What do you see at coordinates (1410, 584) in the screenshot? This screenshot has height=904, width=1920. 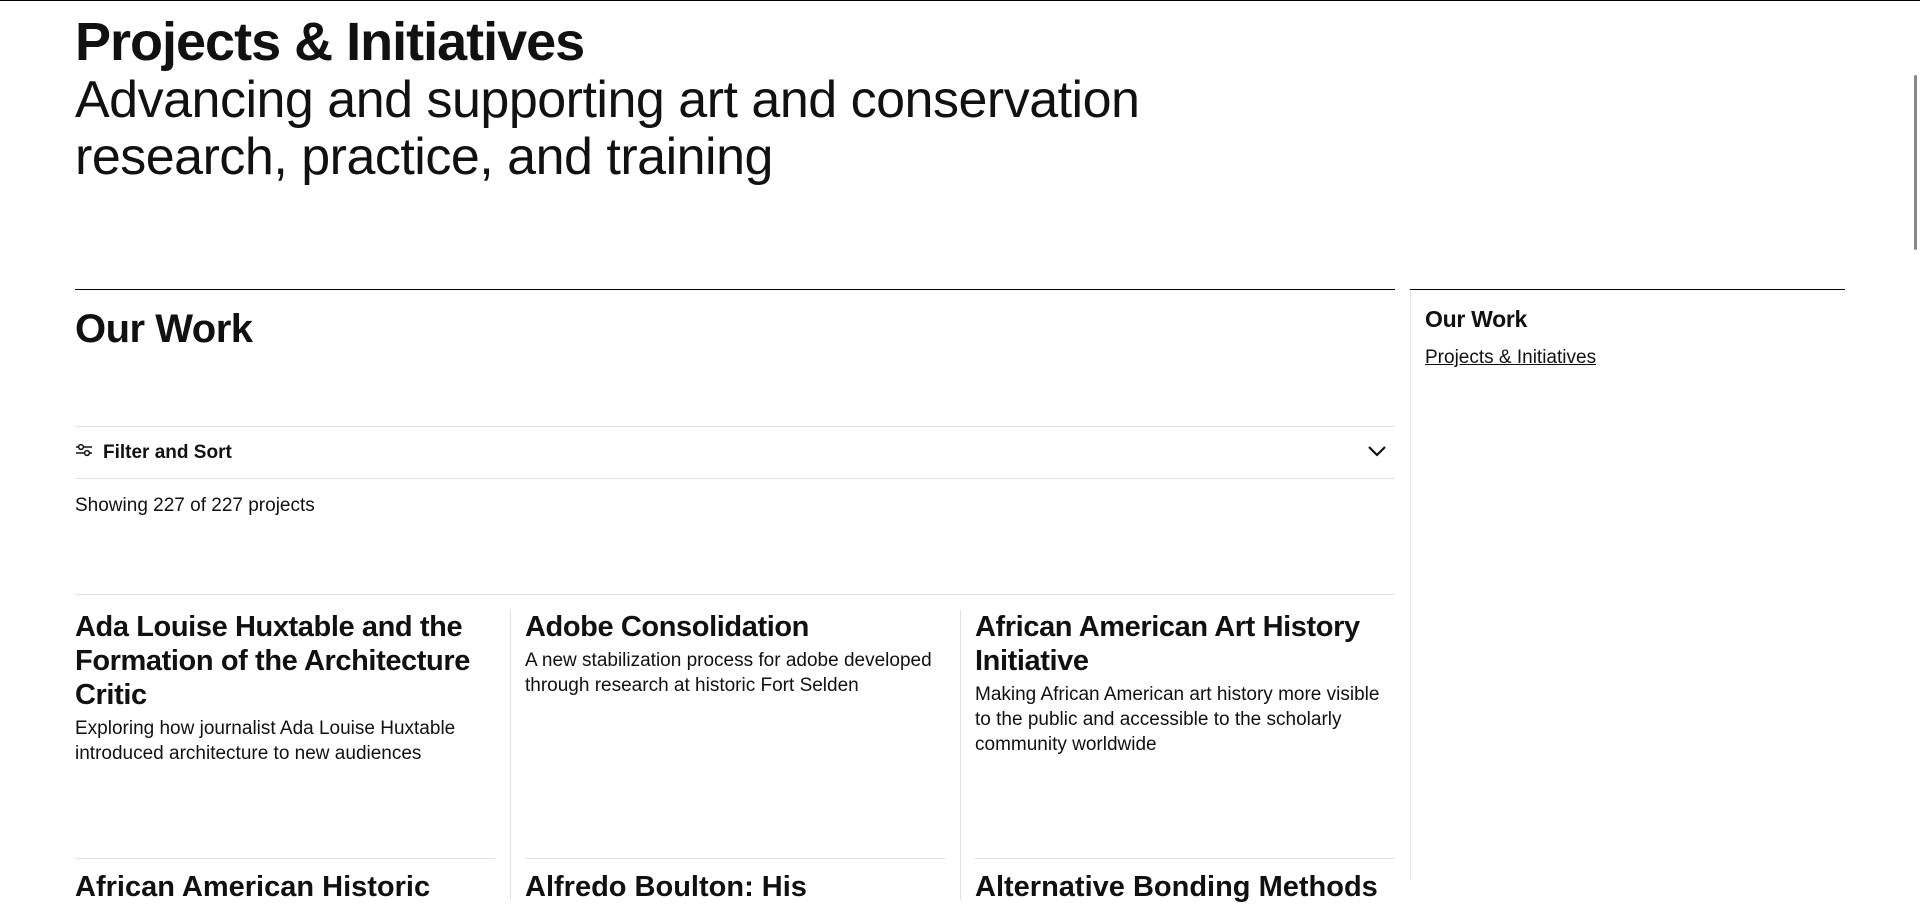 I see `sidebar-divider` at bounding box center [1410, 584].